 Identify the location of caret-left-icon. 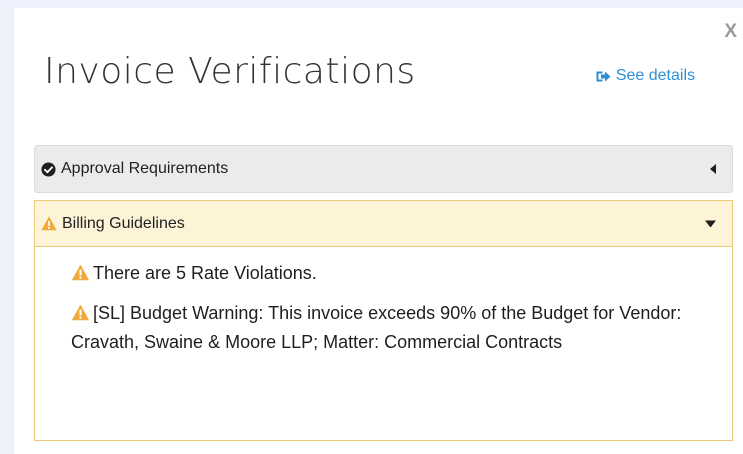
(713, 169).